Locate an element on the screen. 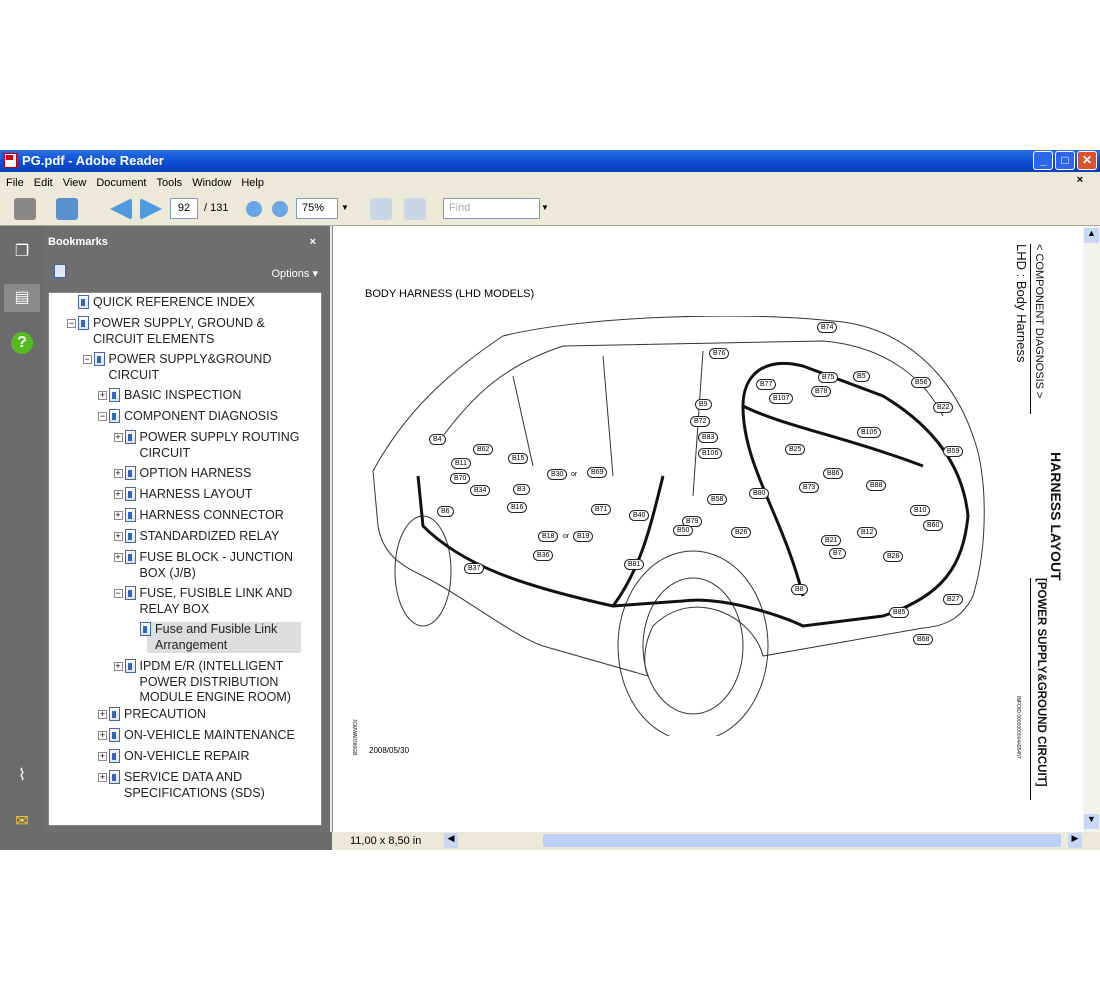 The width and height of the screenshot is (1100, 1000). bookmark-label: QUICK REFERENCE INDEX is located at coordinates (174, 302).